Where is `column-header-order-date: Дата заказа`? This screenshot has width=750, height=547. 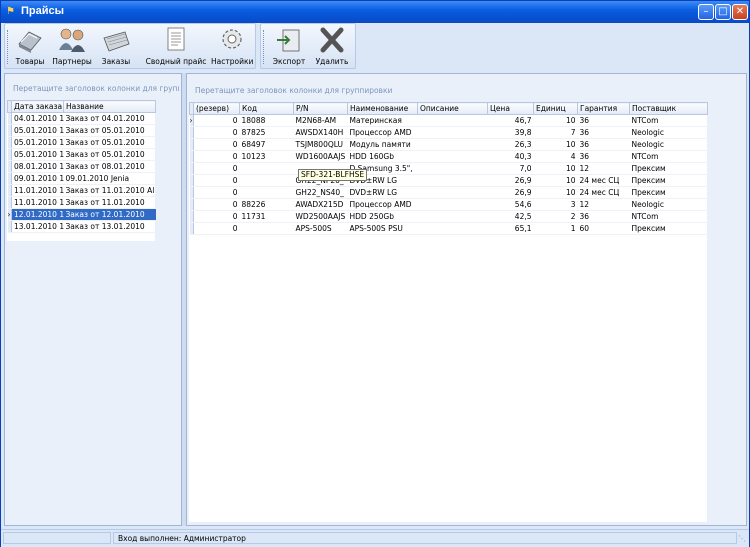
column-header-order-date: Дата заказа is located at coordinates (37, 106).